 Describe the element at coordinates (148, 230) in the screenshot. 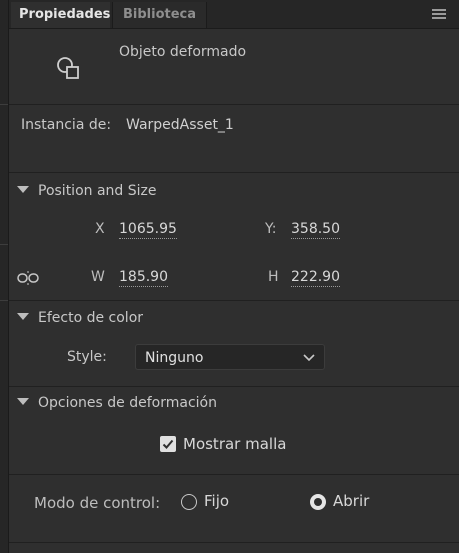

I see `x-value-scrubber: 1065.95` at that location.